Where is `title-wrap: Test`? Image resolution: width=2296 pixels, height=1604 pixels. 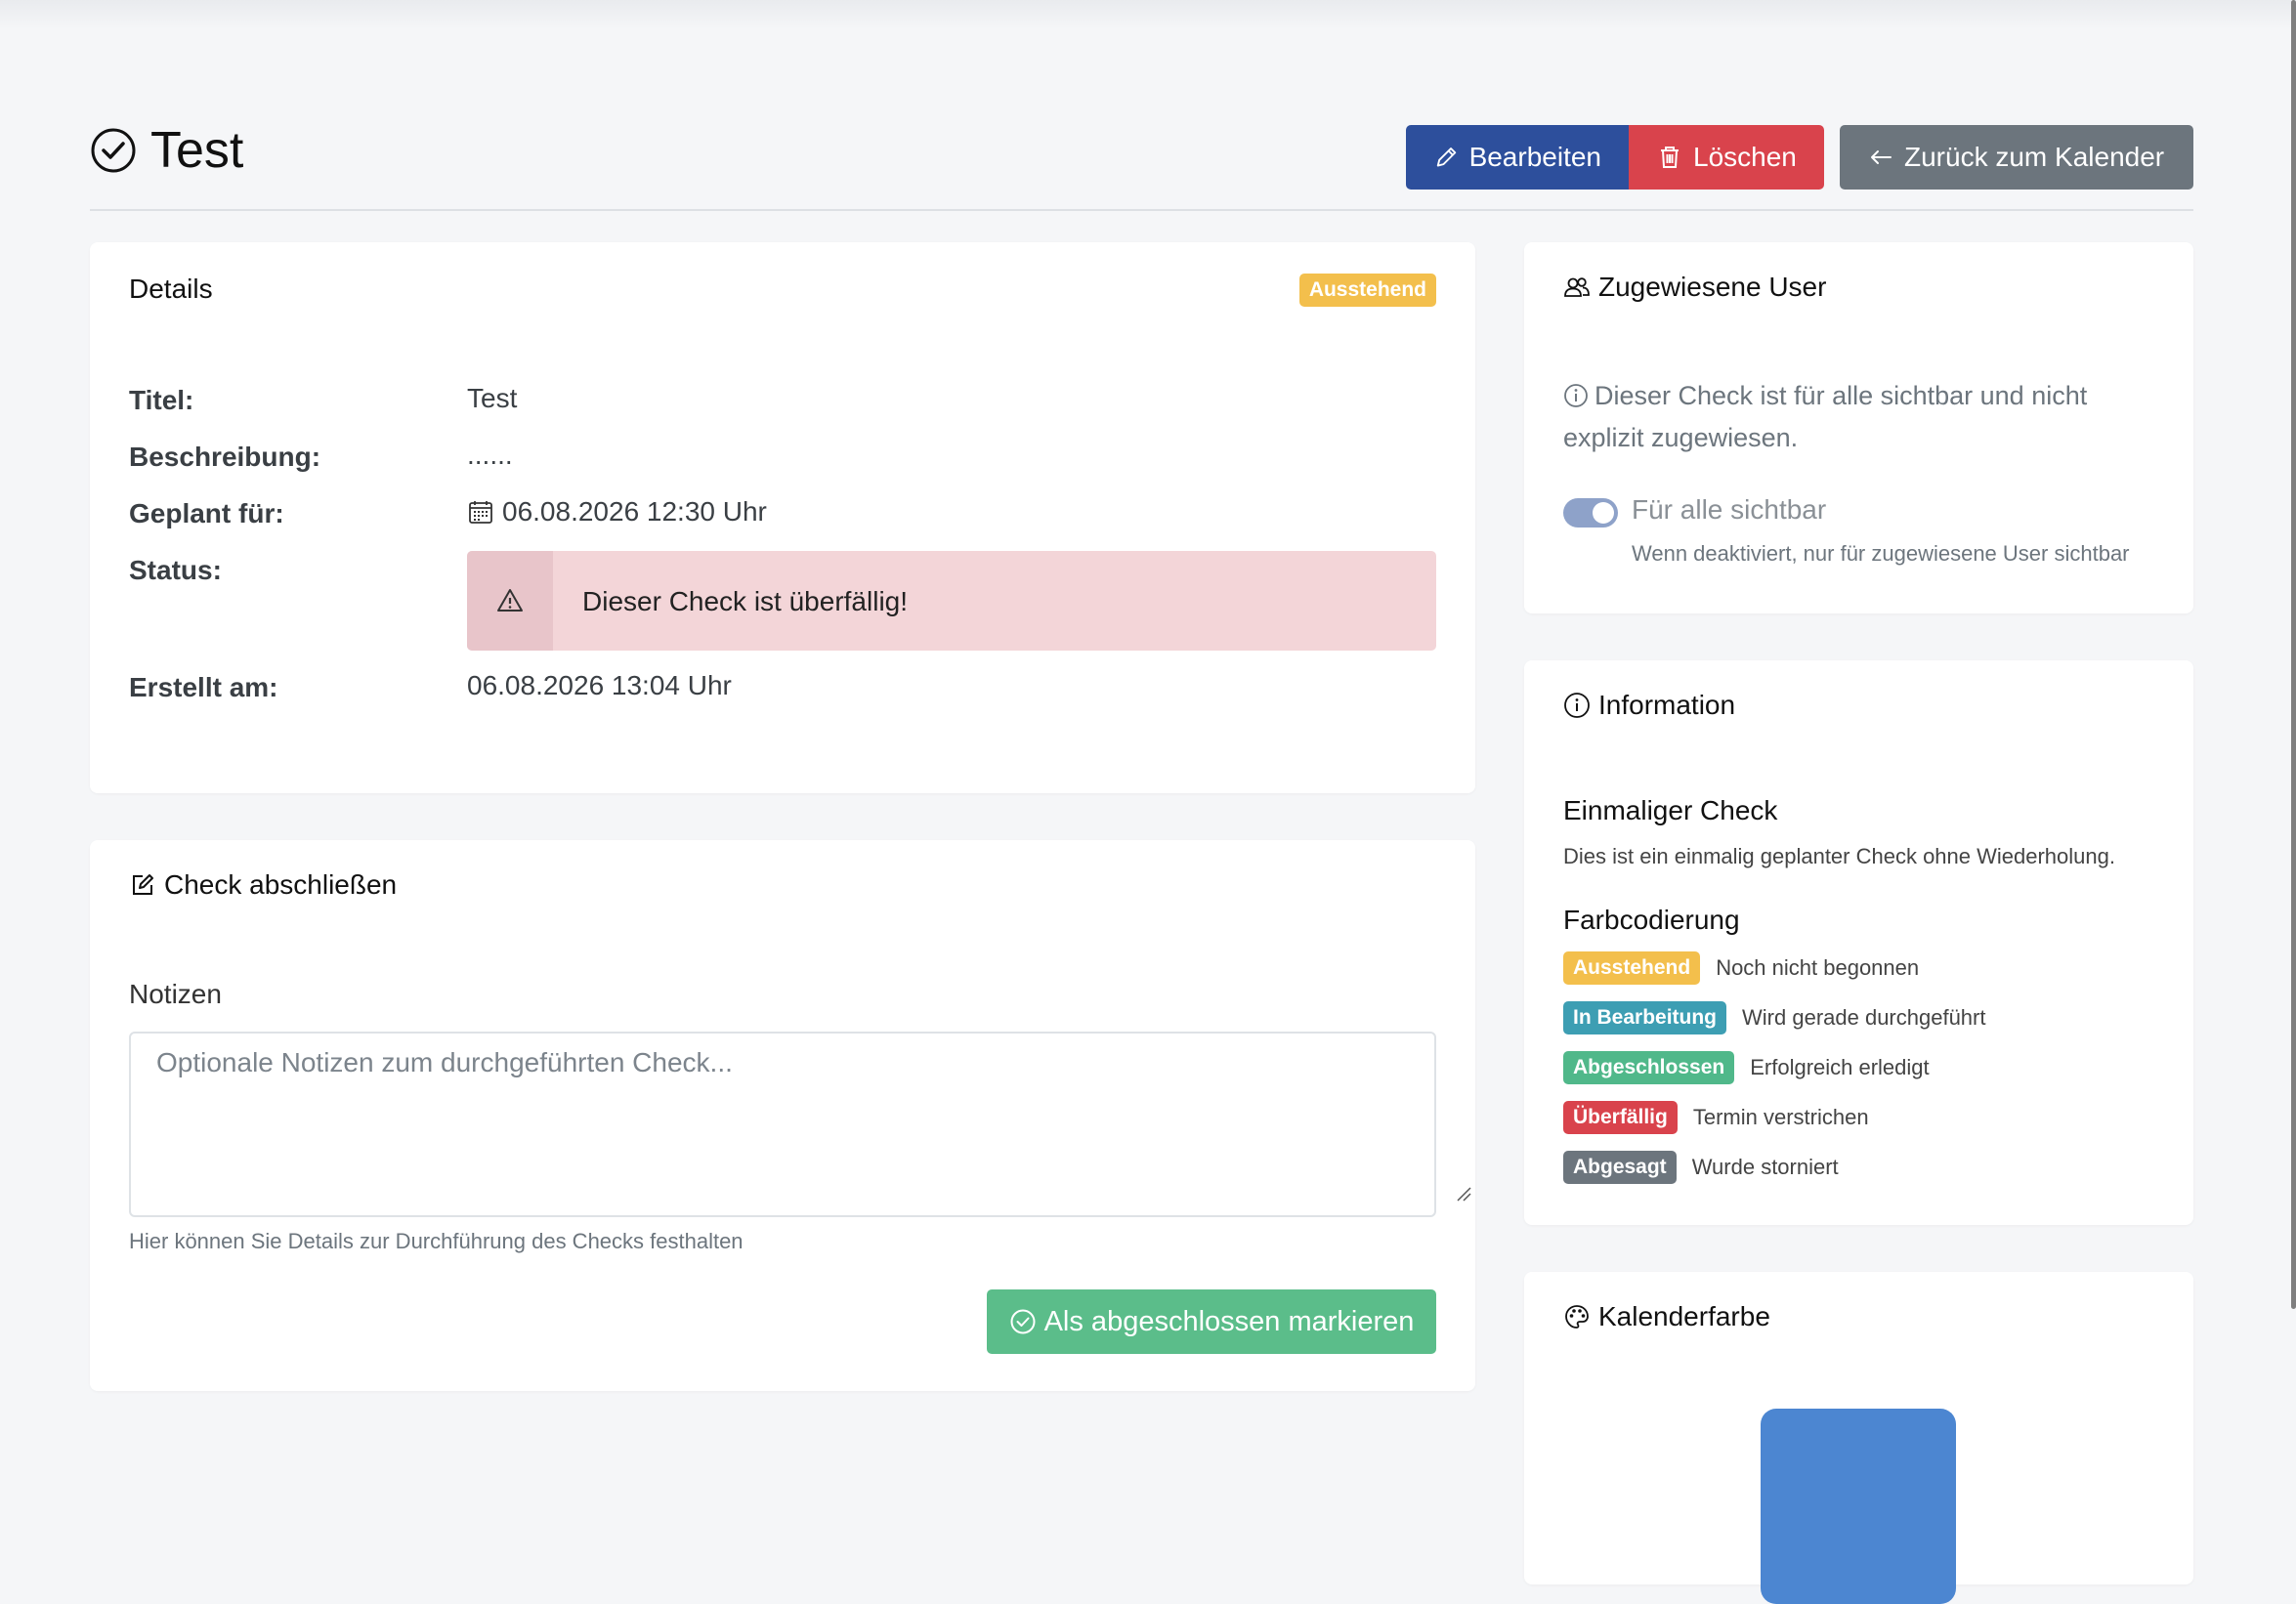
title-wrap: Test is located at coordinates (166, 150).